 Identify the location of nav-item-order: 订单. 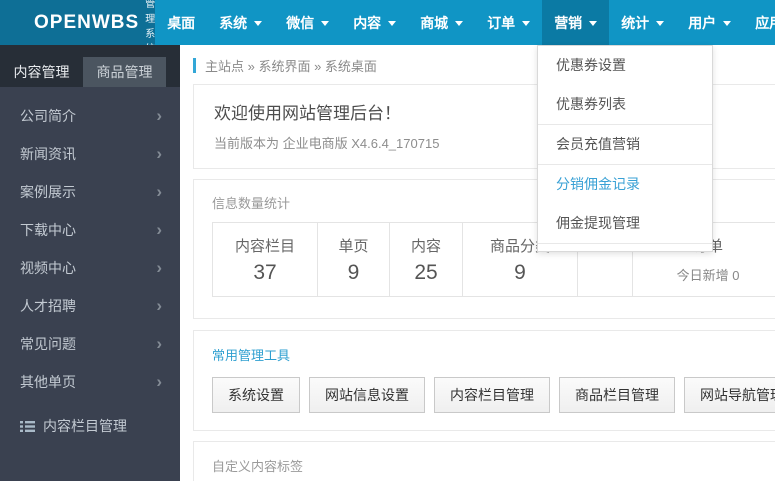
(508, 22).